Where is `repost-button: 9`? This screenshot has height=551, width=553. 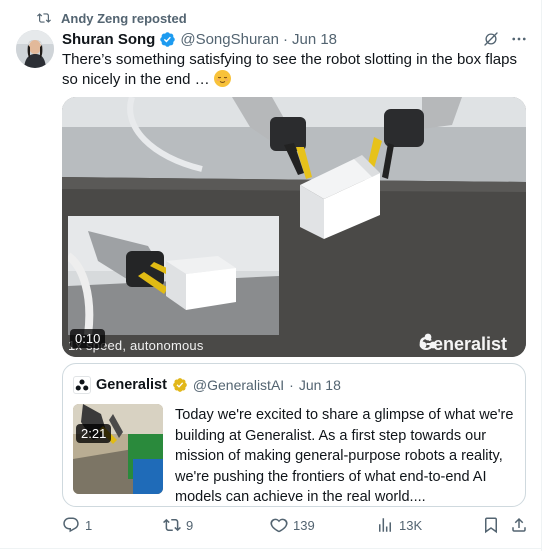 repost-button: 9 is located at coordinates (178, 525).